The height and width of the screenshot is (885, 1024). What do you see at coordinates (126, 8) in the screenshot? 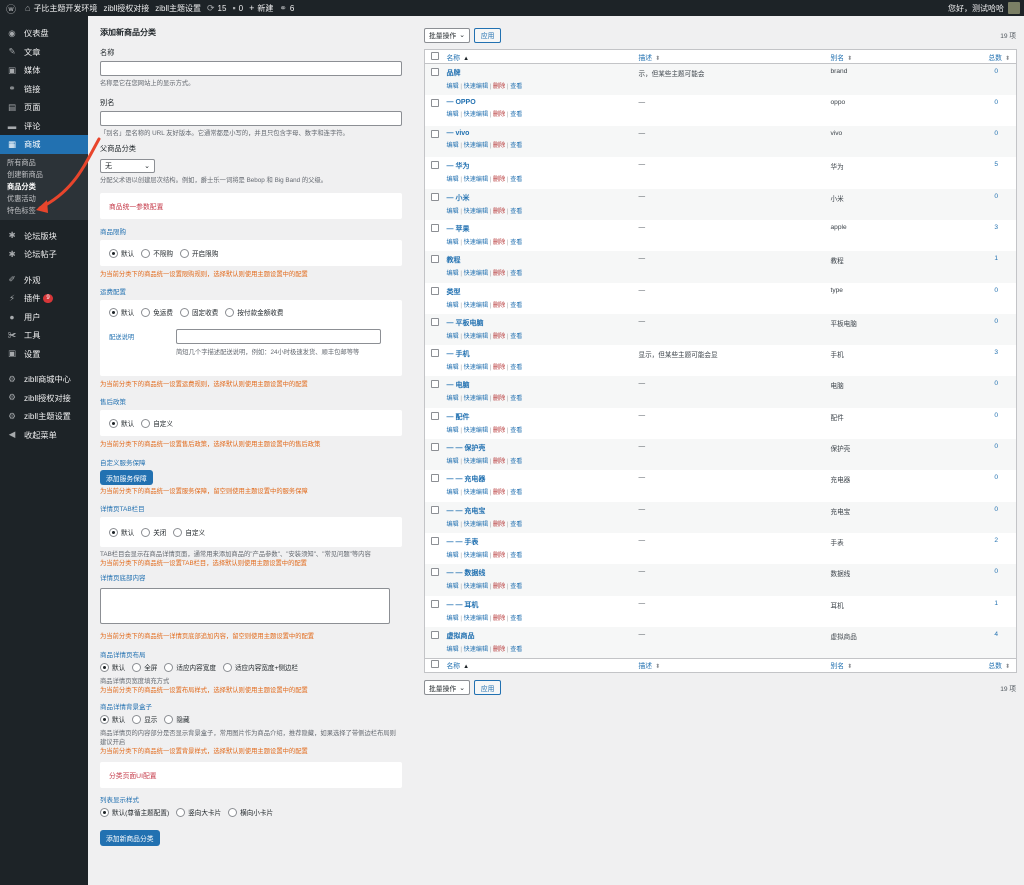
I see `adminbar-zibll-auth-link: zibll授权对接` at bounding box center [126, 8].